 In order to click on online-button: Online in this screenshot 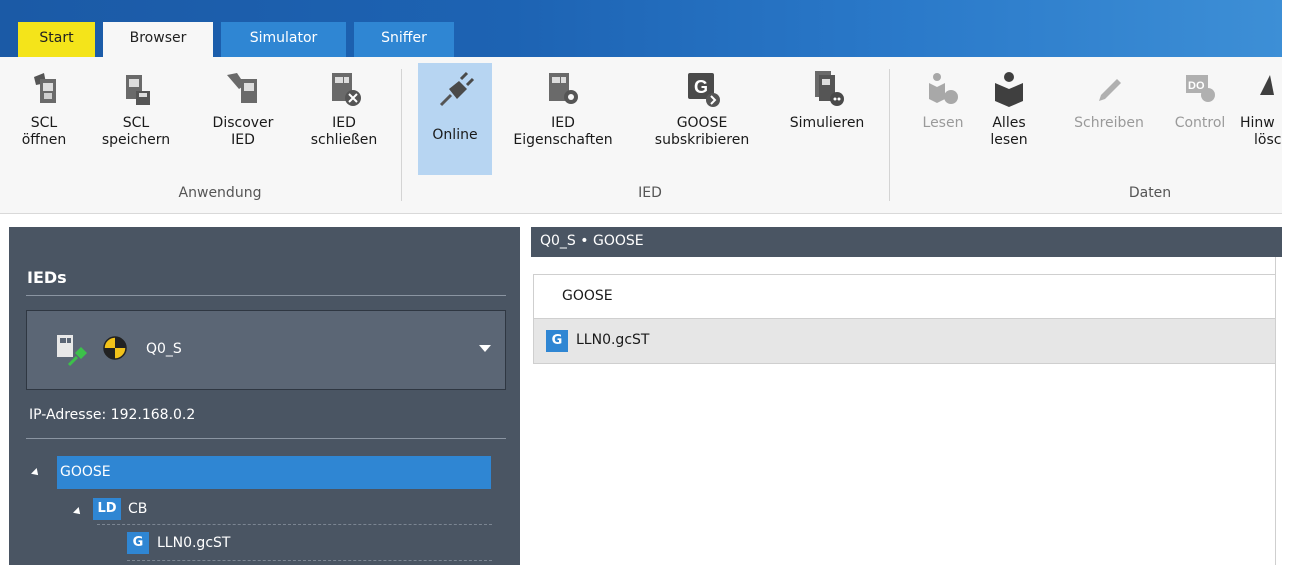, I will do `click(455, 119)`.